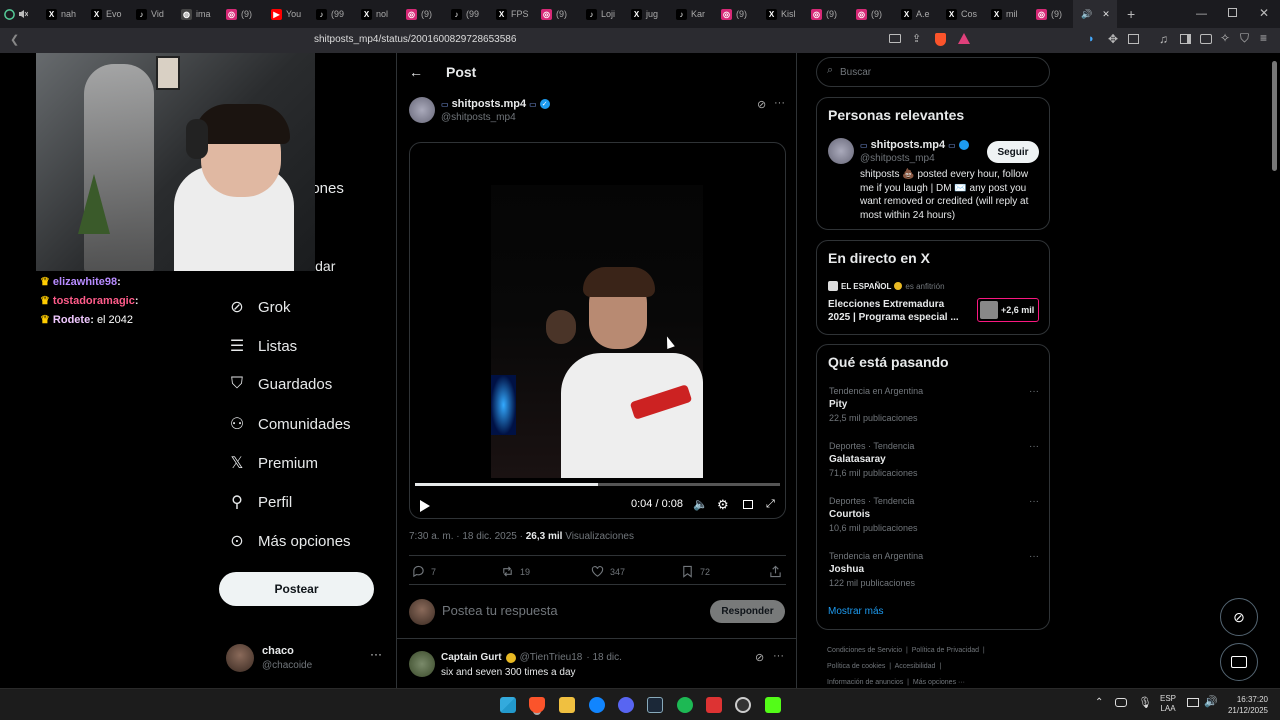 The width and height of the screenshot is (1280, 720). I want to click on browser-tab: Xnol, so click(375, 14).